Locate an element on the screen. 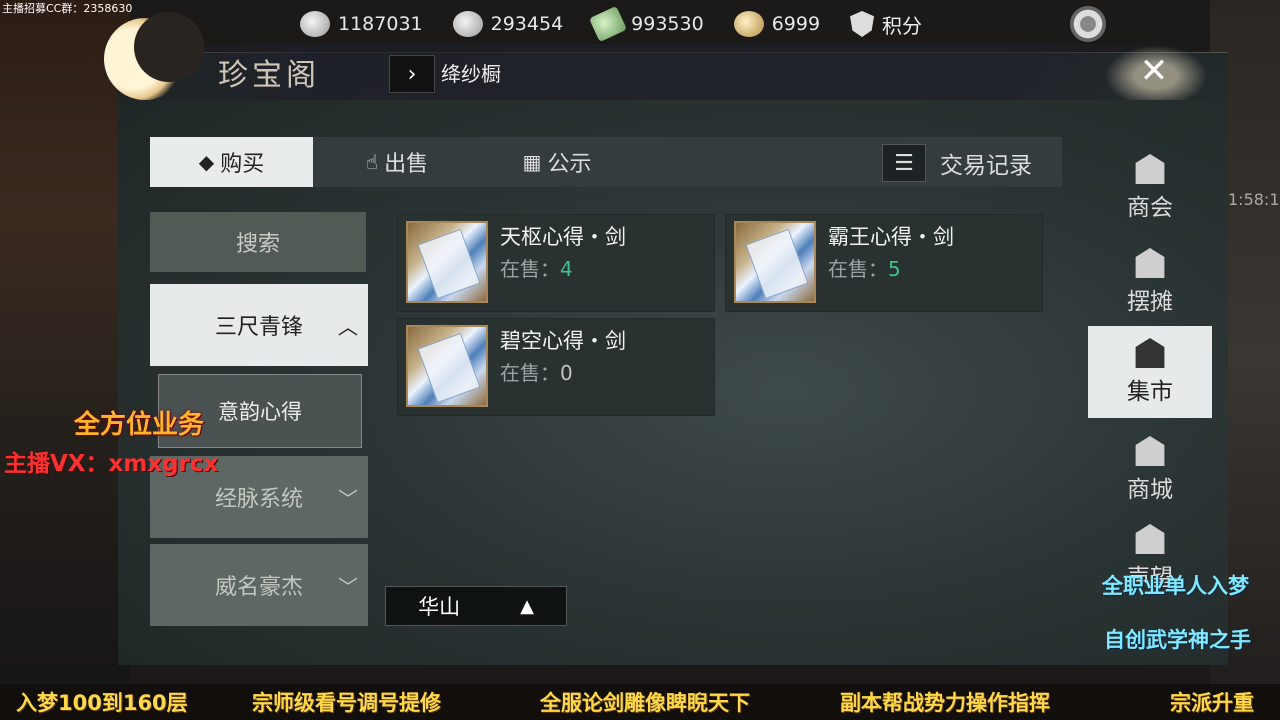 This screenshot has width=1280, height=720. chevron-up-icon: ▲ is located at coordinates (527, 606).